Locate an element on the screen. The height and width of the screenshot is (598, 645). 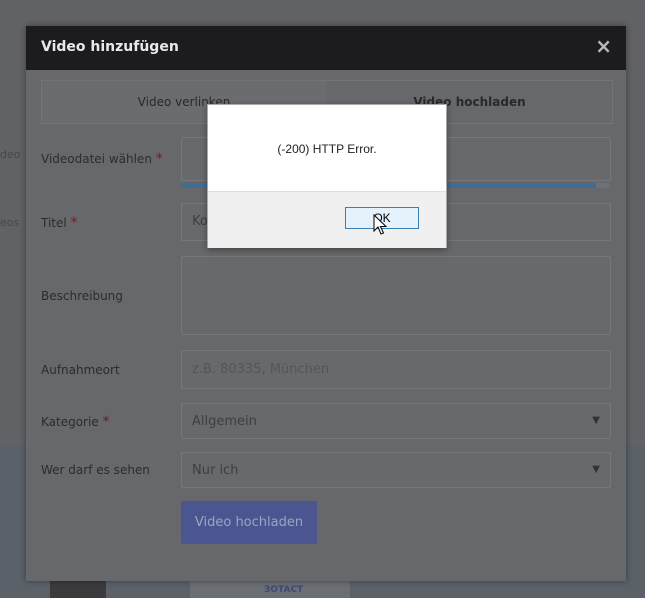
file-label: Videodatei wählen * is located at coordinates (102, 159).